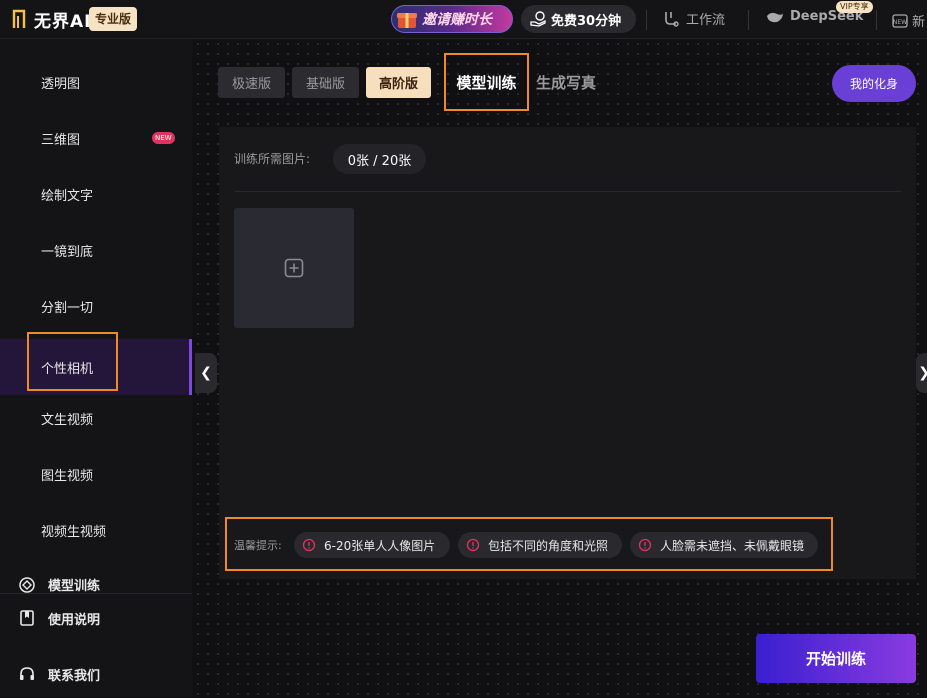 Image resolution: width=927 pixels, height=698 pixels. What do you see at coordinates (874, 83) in the screenshot?
I see `my-avatar-button: 我的化身` at bounding box center [874, 83].